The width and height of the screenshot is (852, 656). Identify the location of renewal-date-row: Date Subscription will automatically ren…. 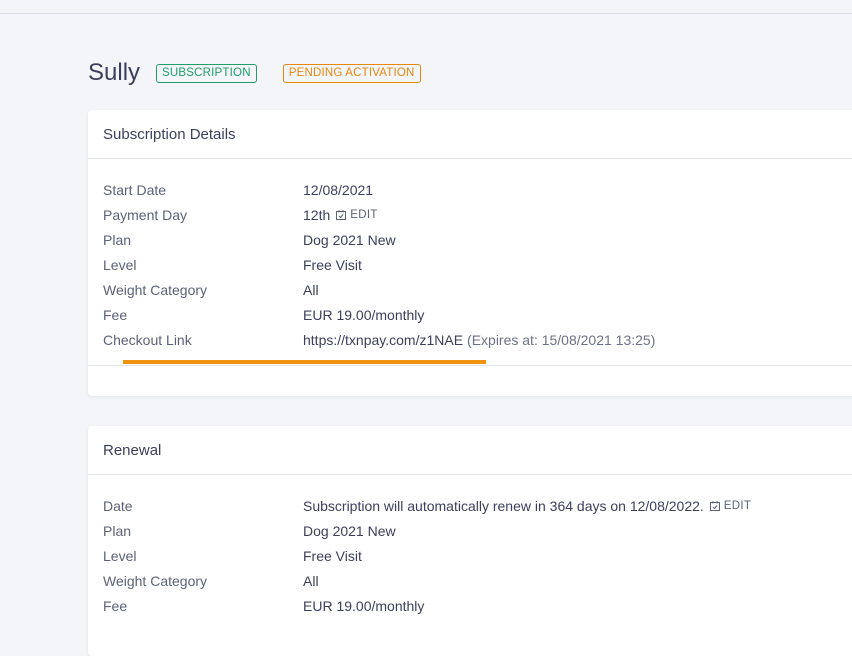
(470, 505).